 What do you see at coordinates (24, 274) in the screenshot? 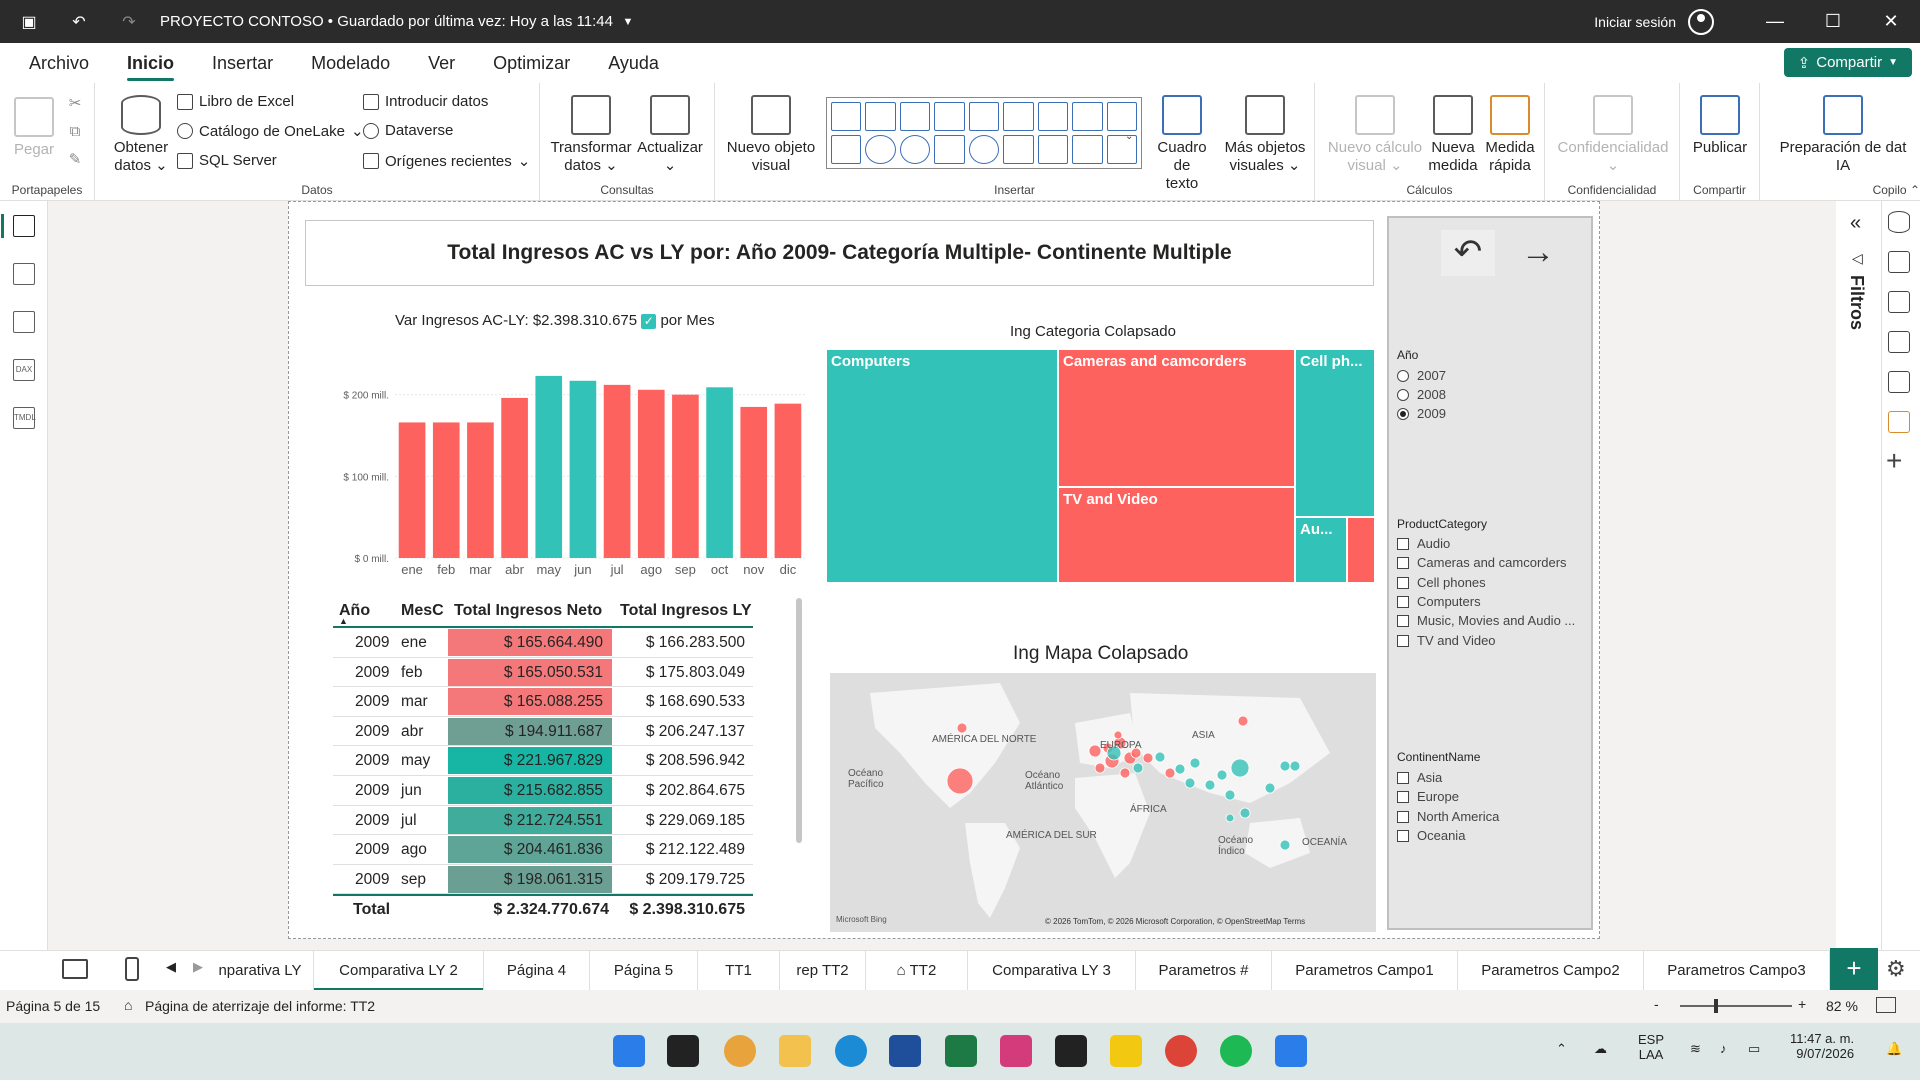
I see `table-view-icon` at bounding box center [24, 274].